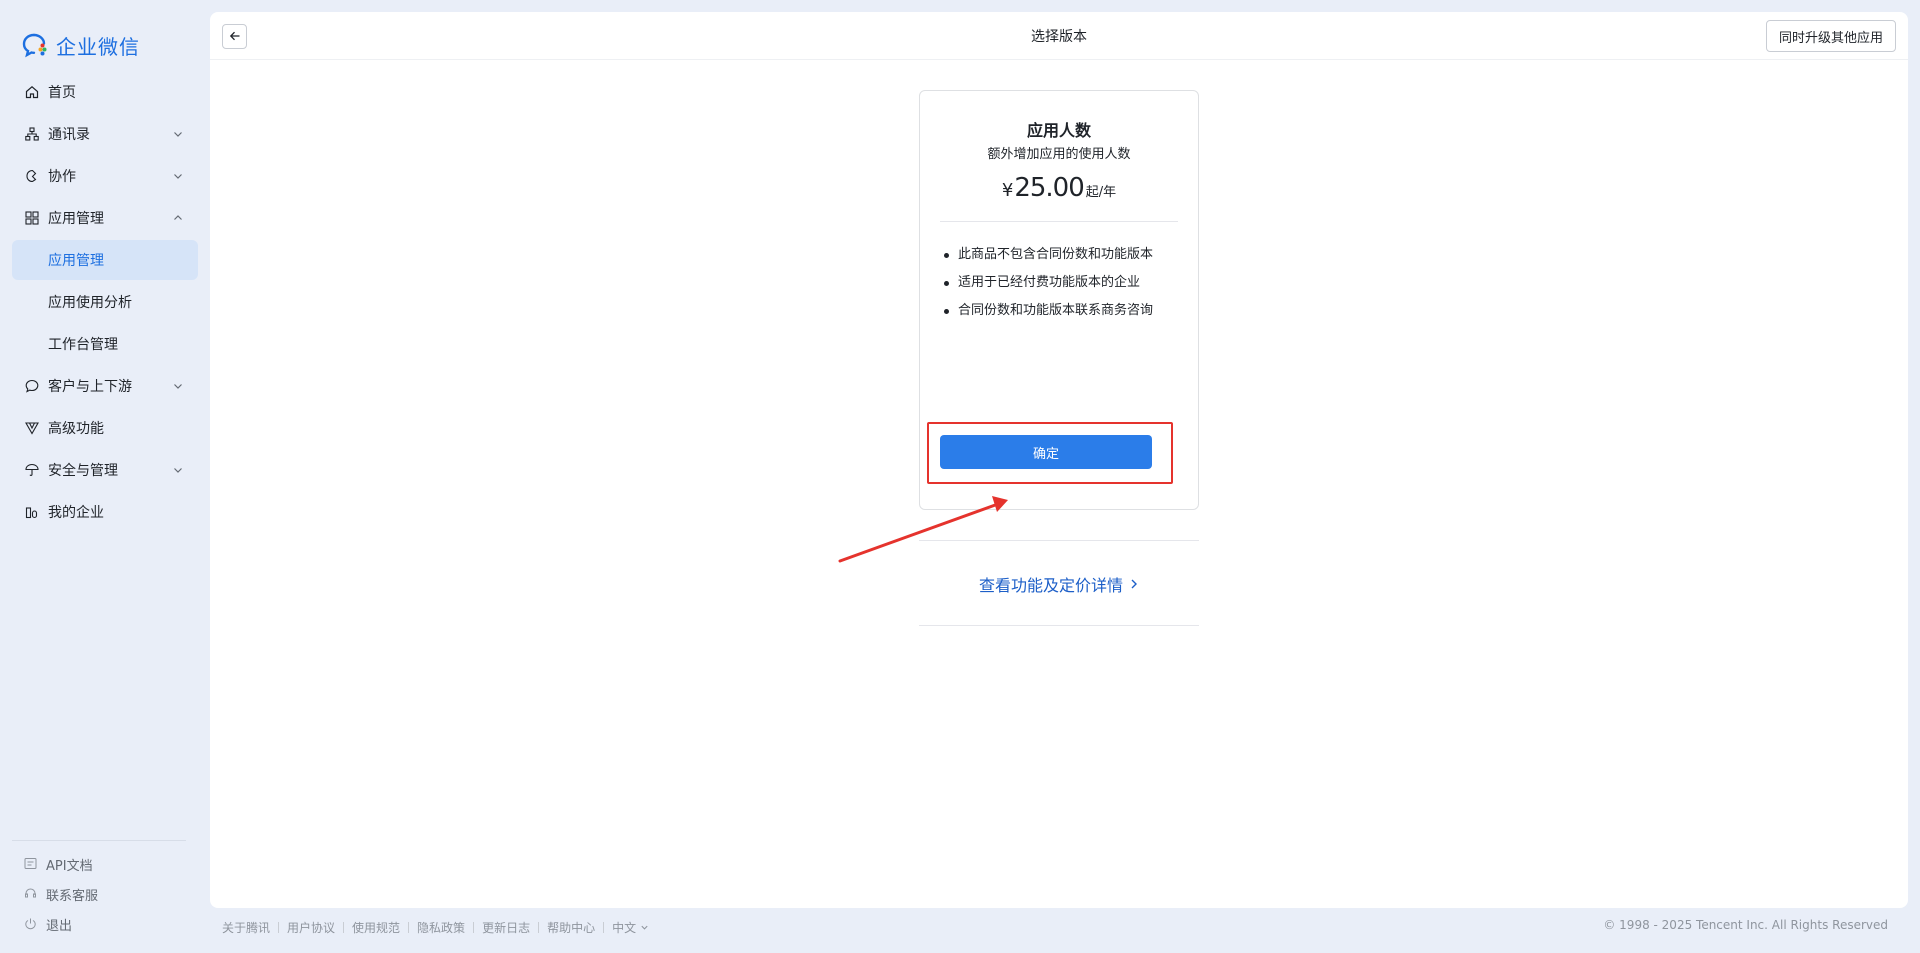 The width and height of the screenshot is (1920, 953). What do you see at coordinates (1134, 584) in the screenshot?
I see `chevron-right-icon` at bounding box center [1134, 584].